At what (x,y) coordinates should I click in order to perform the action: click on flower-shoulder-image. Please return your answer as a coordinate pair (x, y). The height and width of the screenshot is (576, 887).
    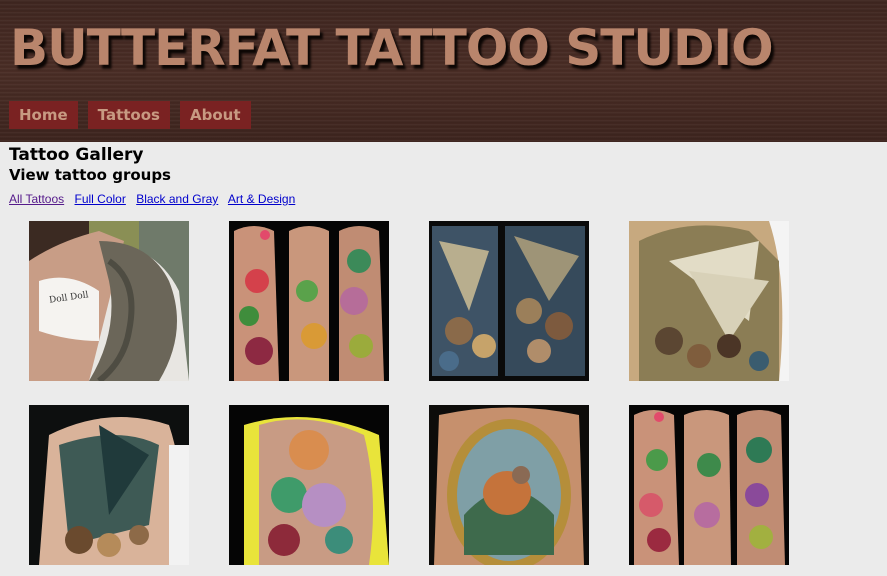
    Looking at the image, I should click on (309, 485).